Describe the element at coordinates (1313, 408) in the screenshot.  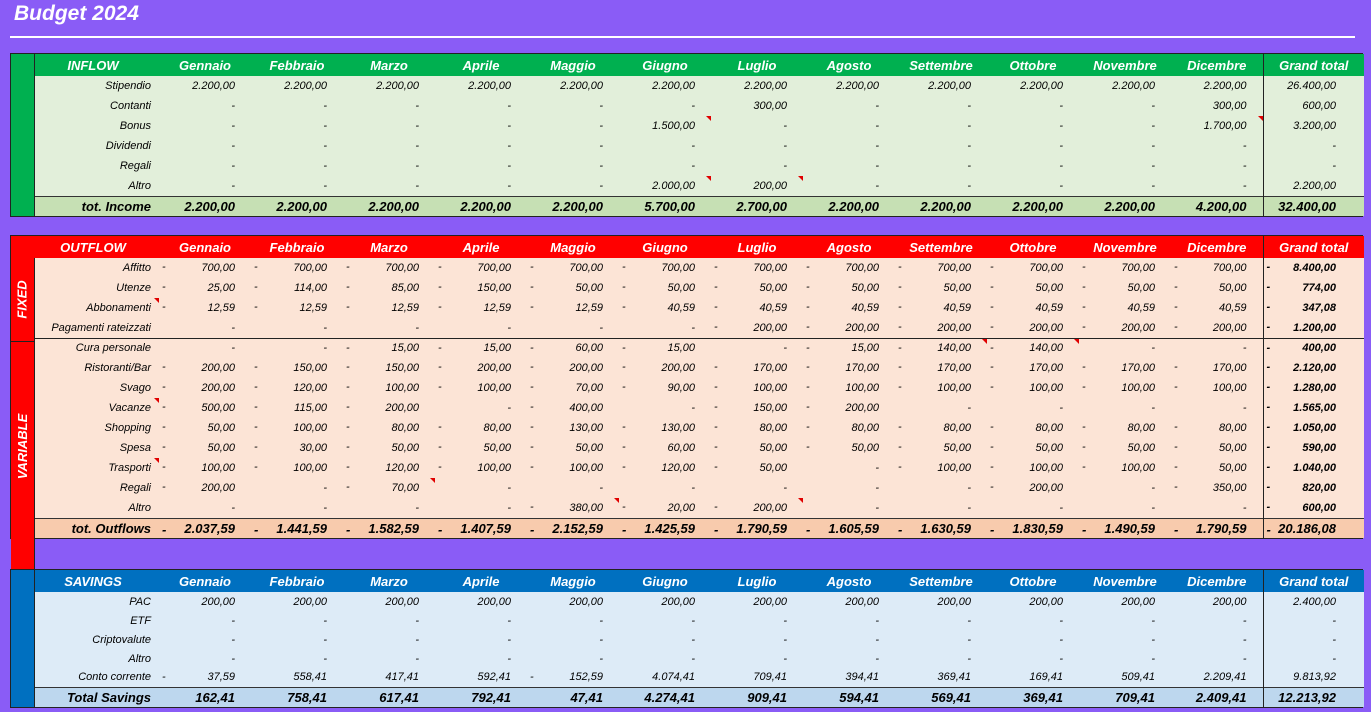
I see `row-grand-total: 1.565,00-` at that location.